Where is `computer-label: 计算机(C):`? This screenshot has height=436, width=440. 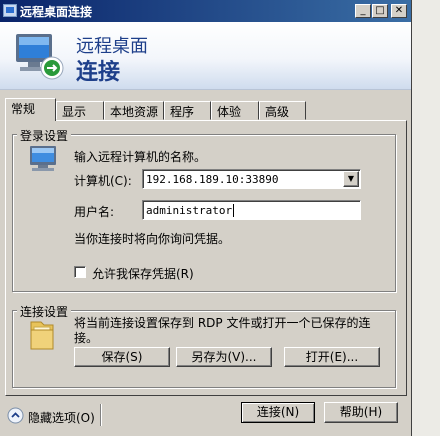
computer-label: 计算机(C): is located at coordinates (103, 181).